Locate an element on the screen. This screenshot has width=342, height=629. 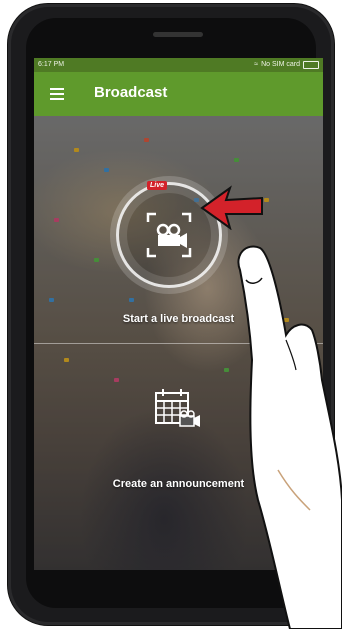
status-bar: 6:17 PM ≈ No SIM card is located at coordinates (178, 65).